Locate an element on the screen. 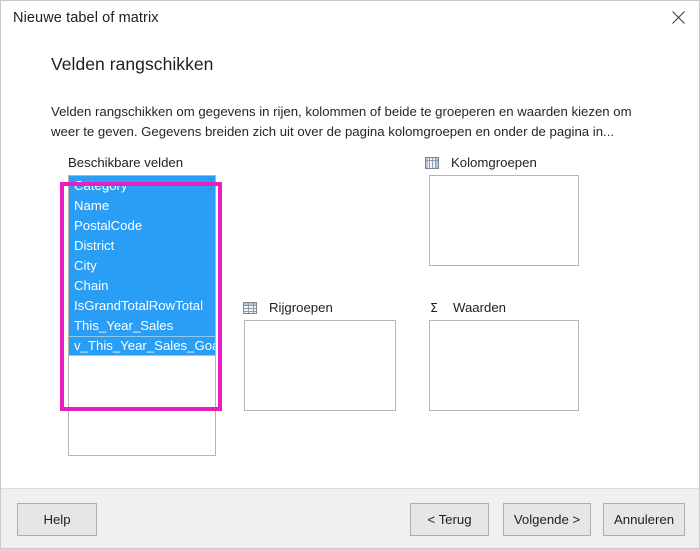 The width and height of the screenshot is (700, 549). values-dropzone is located at coordinates (504, 365).